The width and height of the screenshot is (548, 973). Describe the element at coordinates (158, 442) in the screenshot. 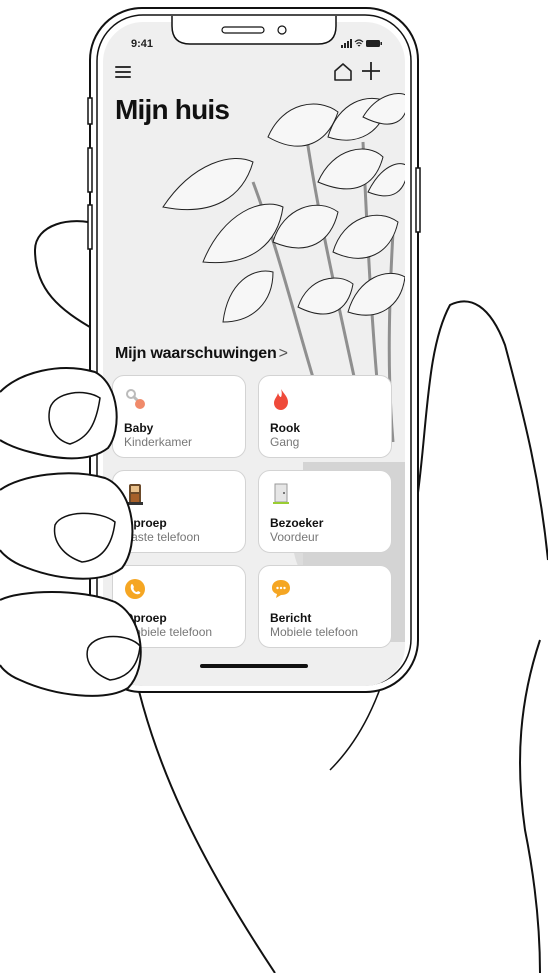

I see `alert-card-subtitle: Kinderkamer` at that location.